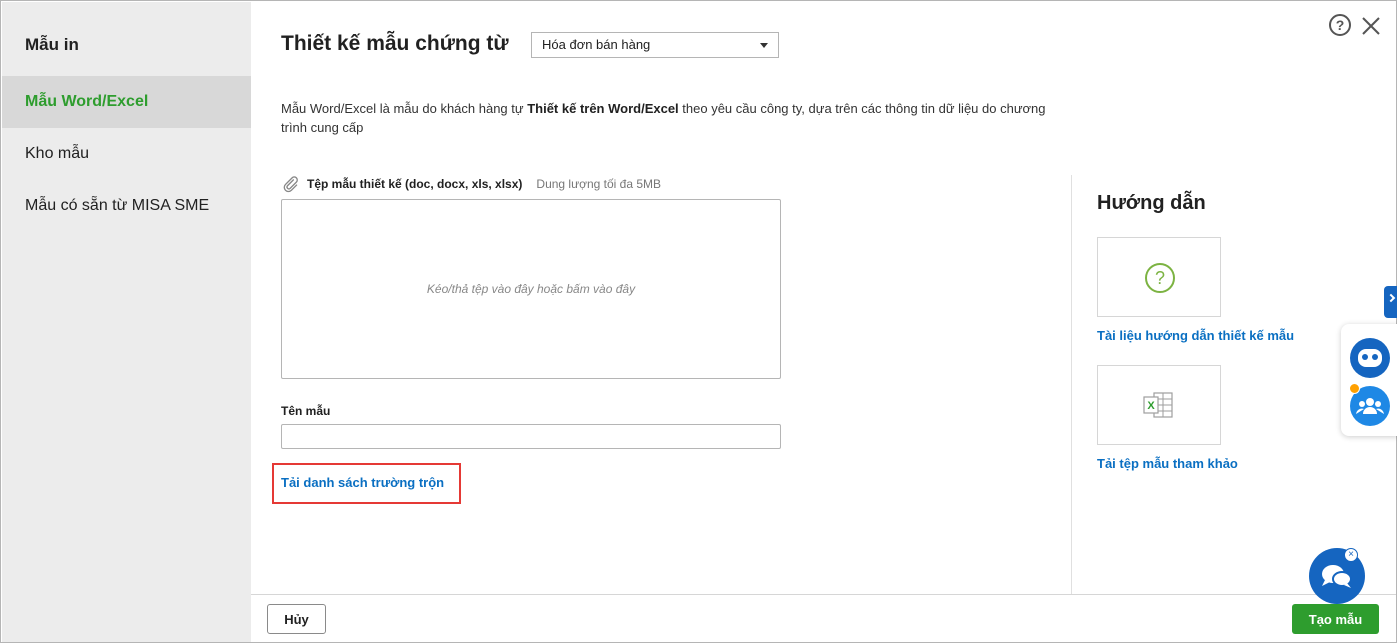  I want to click on chat-dismiss-icon: ×, so click(1351, 555).